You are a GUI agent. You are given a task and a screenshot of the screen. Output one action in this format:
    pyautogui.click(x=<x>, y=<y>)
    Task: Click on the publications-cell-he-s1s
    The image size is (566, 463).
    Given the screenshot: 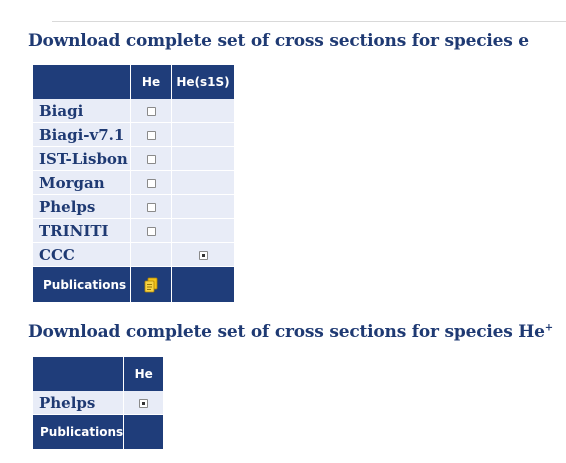 What is the action you would take?
    pyautogui.click(x=202, y=284)
    